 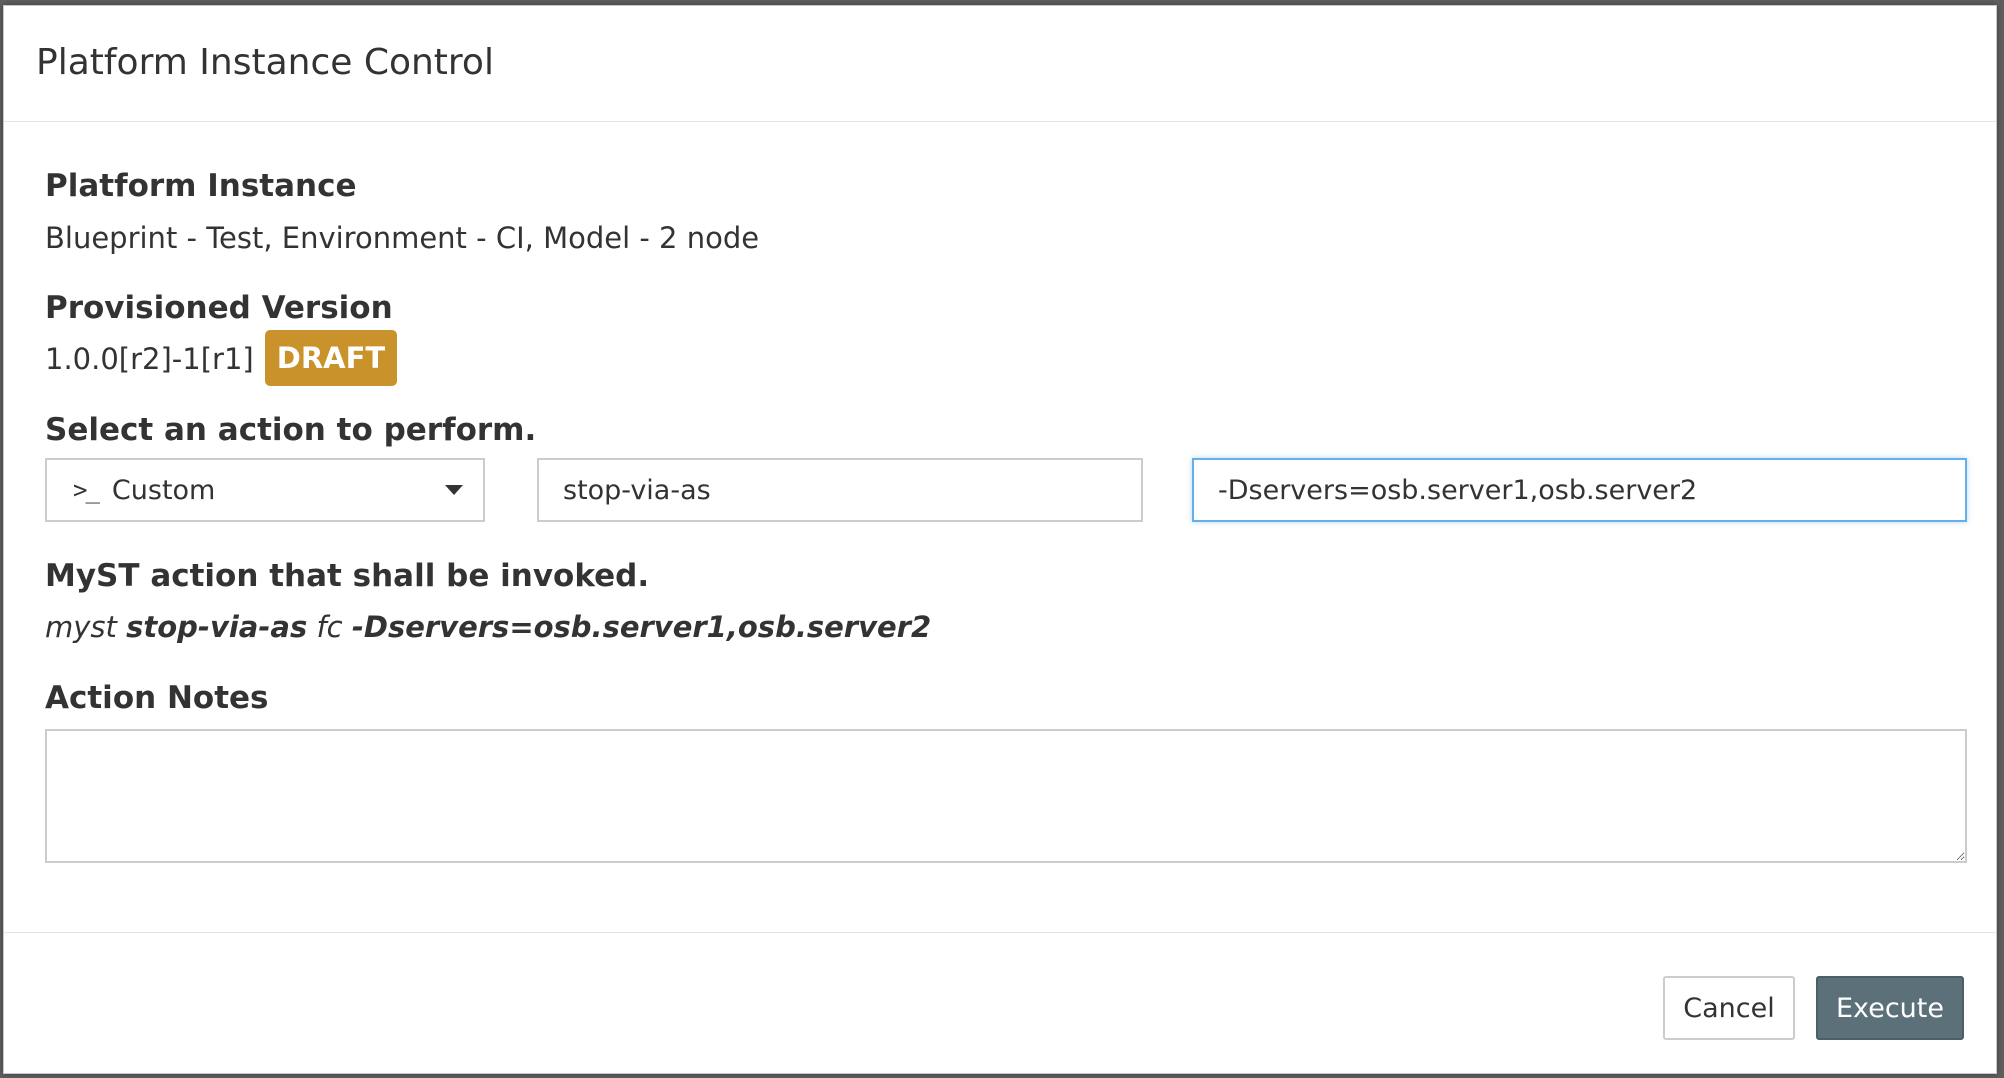 What do you see at coordinates (329, 627) in the screenshot?
I see `invocation-target: fc` at bounding box center [329, 627].